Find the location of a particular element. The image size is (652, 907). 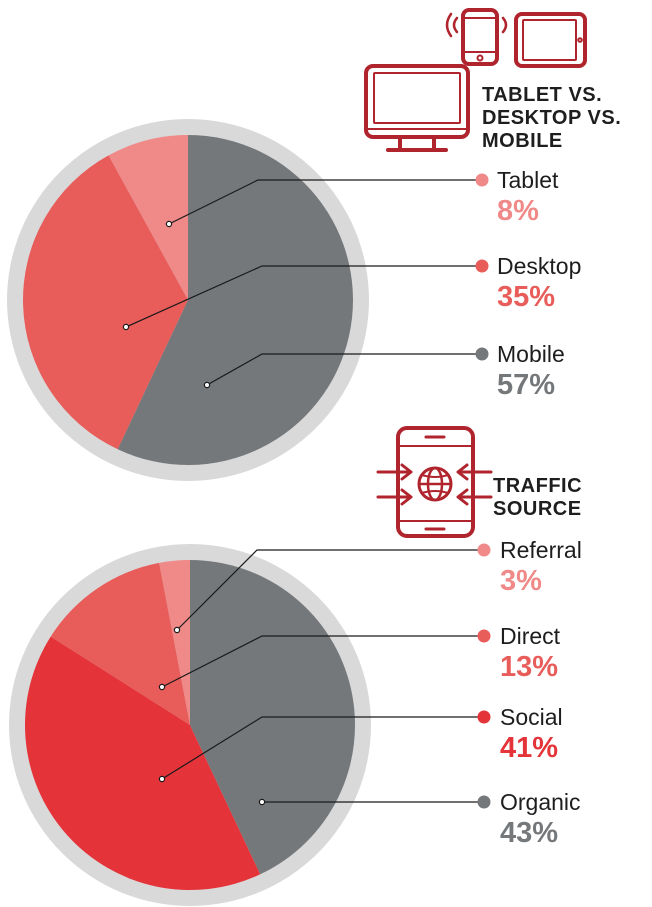

legend-label-organic: Organic is located at coordinates (540, 802).